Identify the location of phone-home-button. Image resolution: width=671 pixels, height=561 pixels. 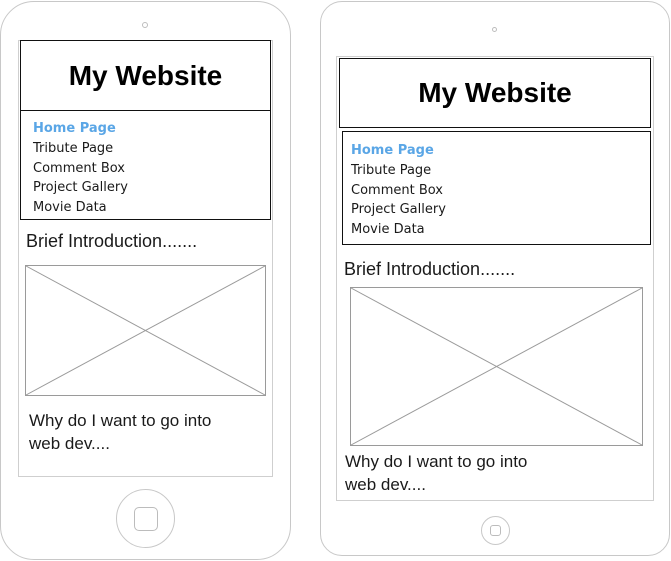
(145, 518).